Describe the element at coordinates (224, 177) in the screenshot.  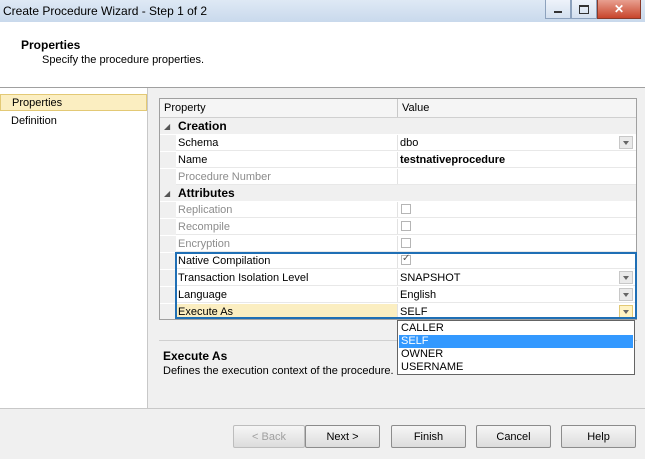
I see `property-name: Procedure Number` at that location.